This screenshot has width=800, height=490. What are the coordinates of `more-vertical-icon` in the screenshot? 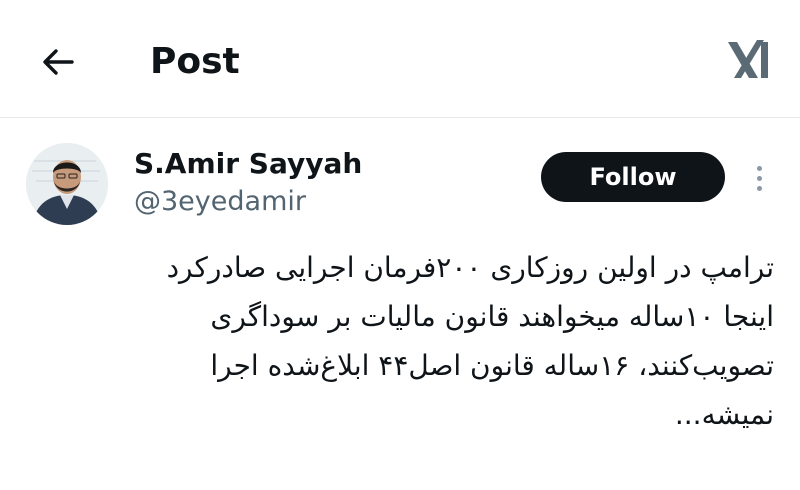 It's located at (759, 178).